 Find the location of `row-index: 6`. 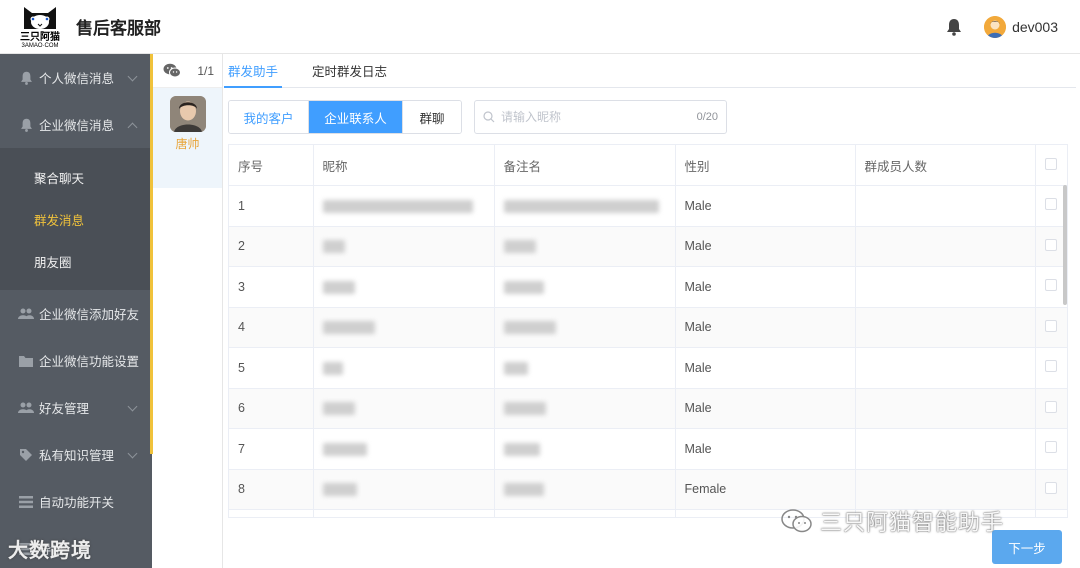

row-index: 6 is located at coordinates (271, 408).